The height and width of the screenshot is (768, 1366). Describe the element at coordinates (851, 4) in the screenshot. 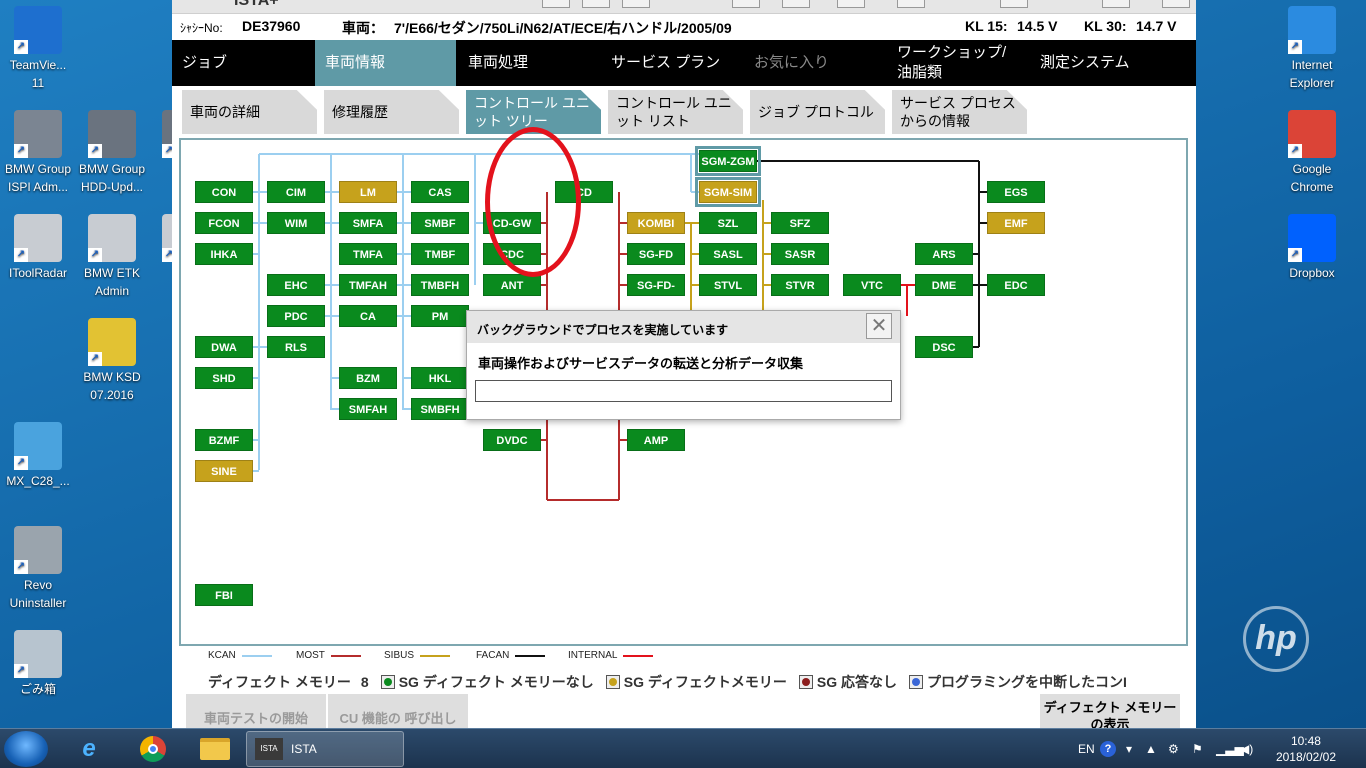

I see `toolbar-print-icon` at that location.